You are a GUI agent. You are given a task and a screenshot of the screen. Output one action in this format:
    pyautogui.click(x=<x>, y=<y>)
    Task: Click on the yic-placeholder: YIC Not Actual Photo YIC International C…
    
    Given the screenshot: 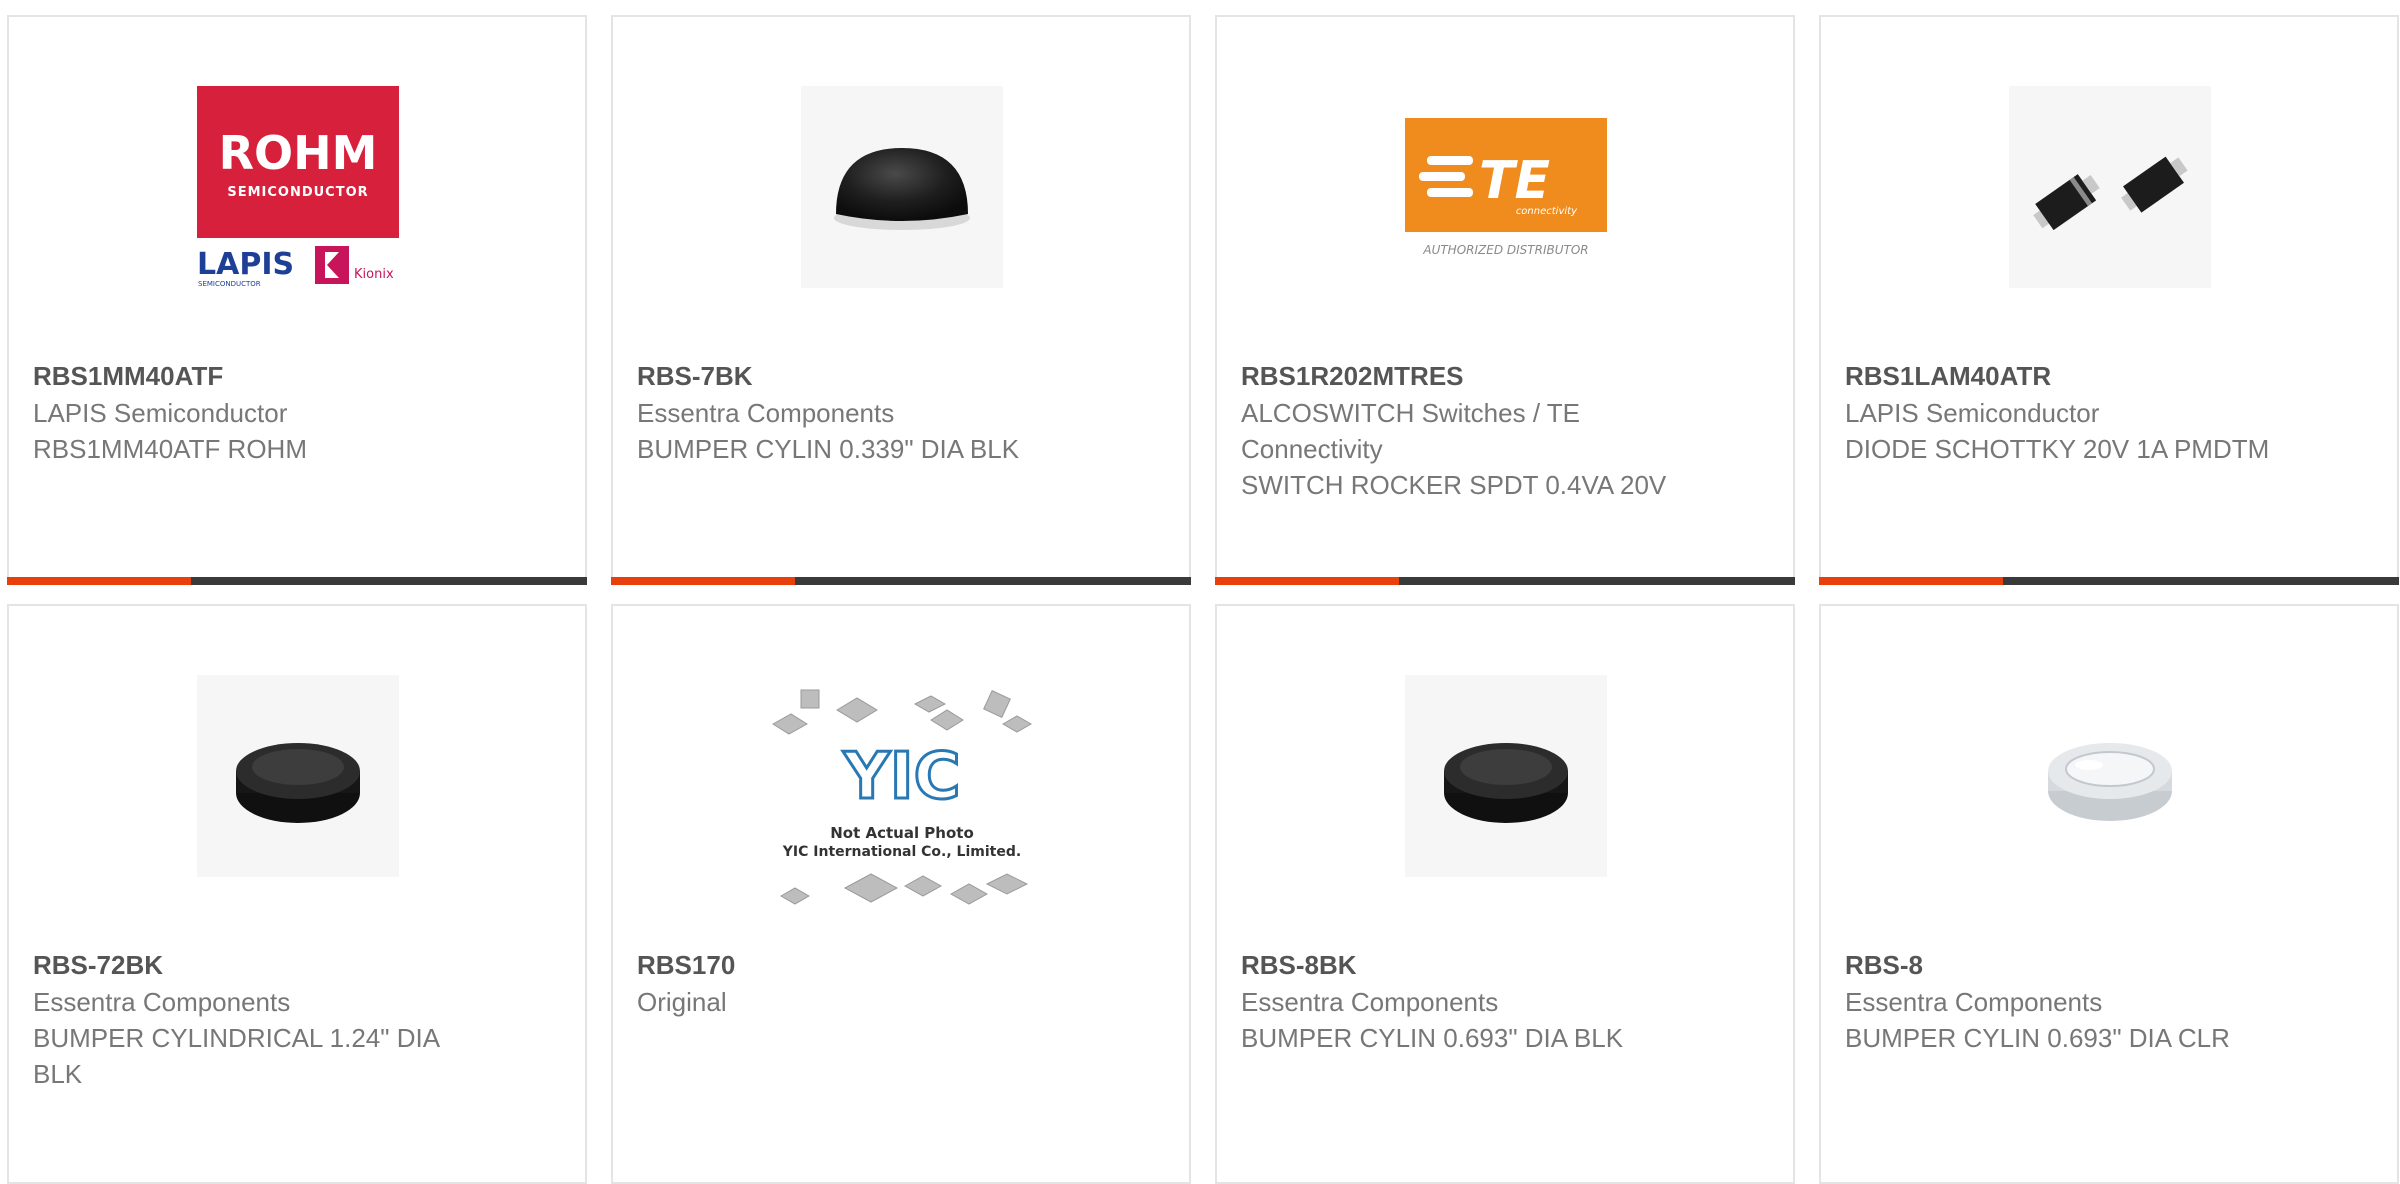 What is the action you would take?
    pyautogui.click(x=902, y=797)
    